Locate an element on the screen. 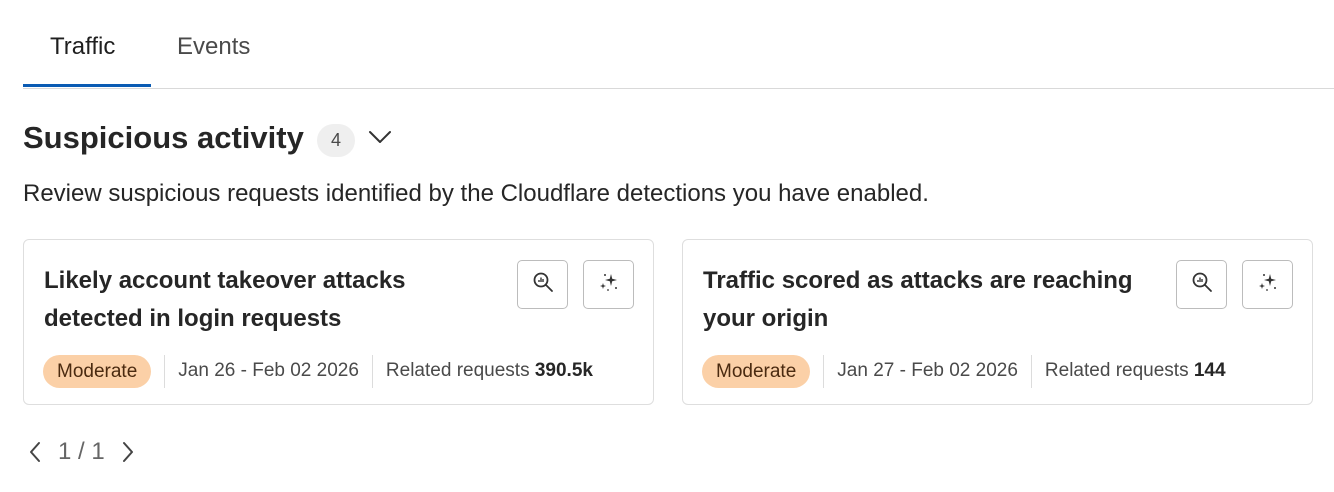 This screenshot has width=1334, height=492. chevron-right-icon is located at coordinates (128, 452).